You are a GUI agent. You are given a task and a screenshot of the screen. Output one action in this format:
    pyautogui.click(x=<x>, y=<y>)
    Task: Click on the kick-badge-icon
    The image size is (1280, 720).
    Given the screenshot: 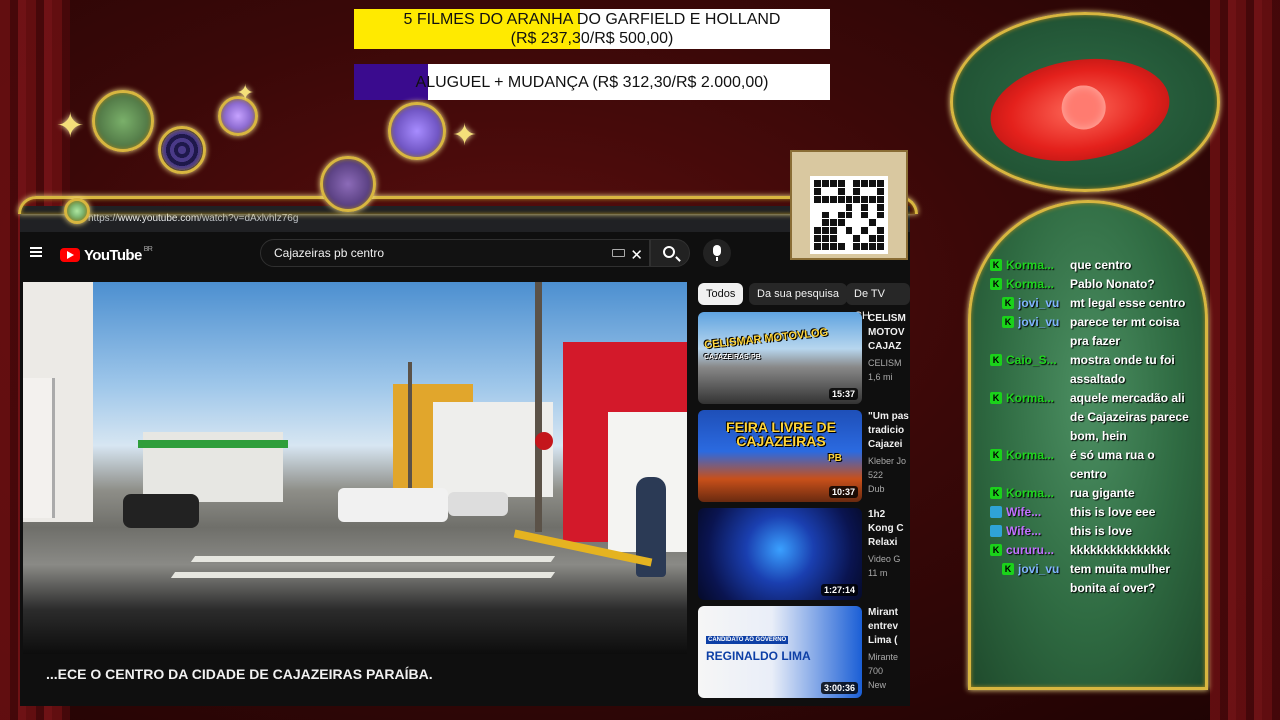 What is the action you would take?
    pyautogui.click(x=996, y=512)
    